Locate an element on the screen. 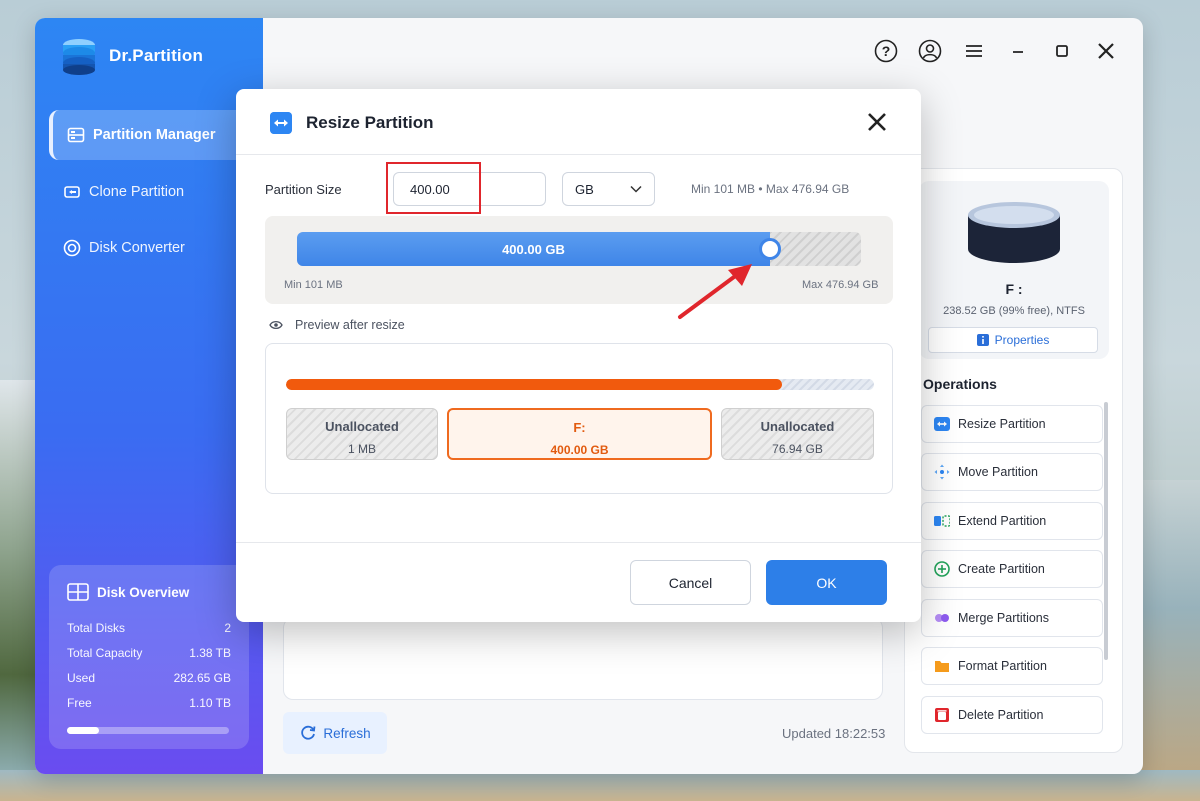 The image size is (1200, 801). size-slider-handle is located at coordinates (770, 249).